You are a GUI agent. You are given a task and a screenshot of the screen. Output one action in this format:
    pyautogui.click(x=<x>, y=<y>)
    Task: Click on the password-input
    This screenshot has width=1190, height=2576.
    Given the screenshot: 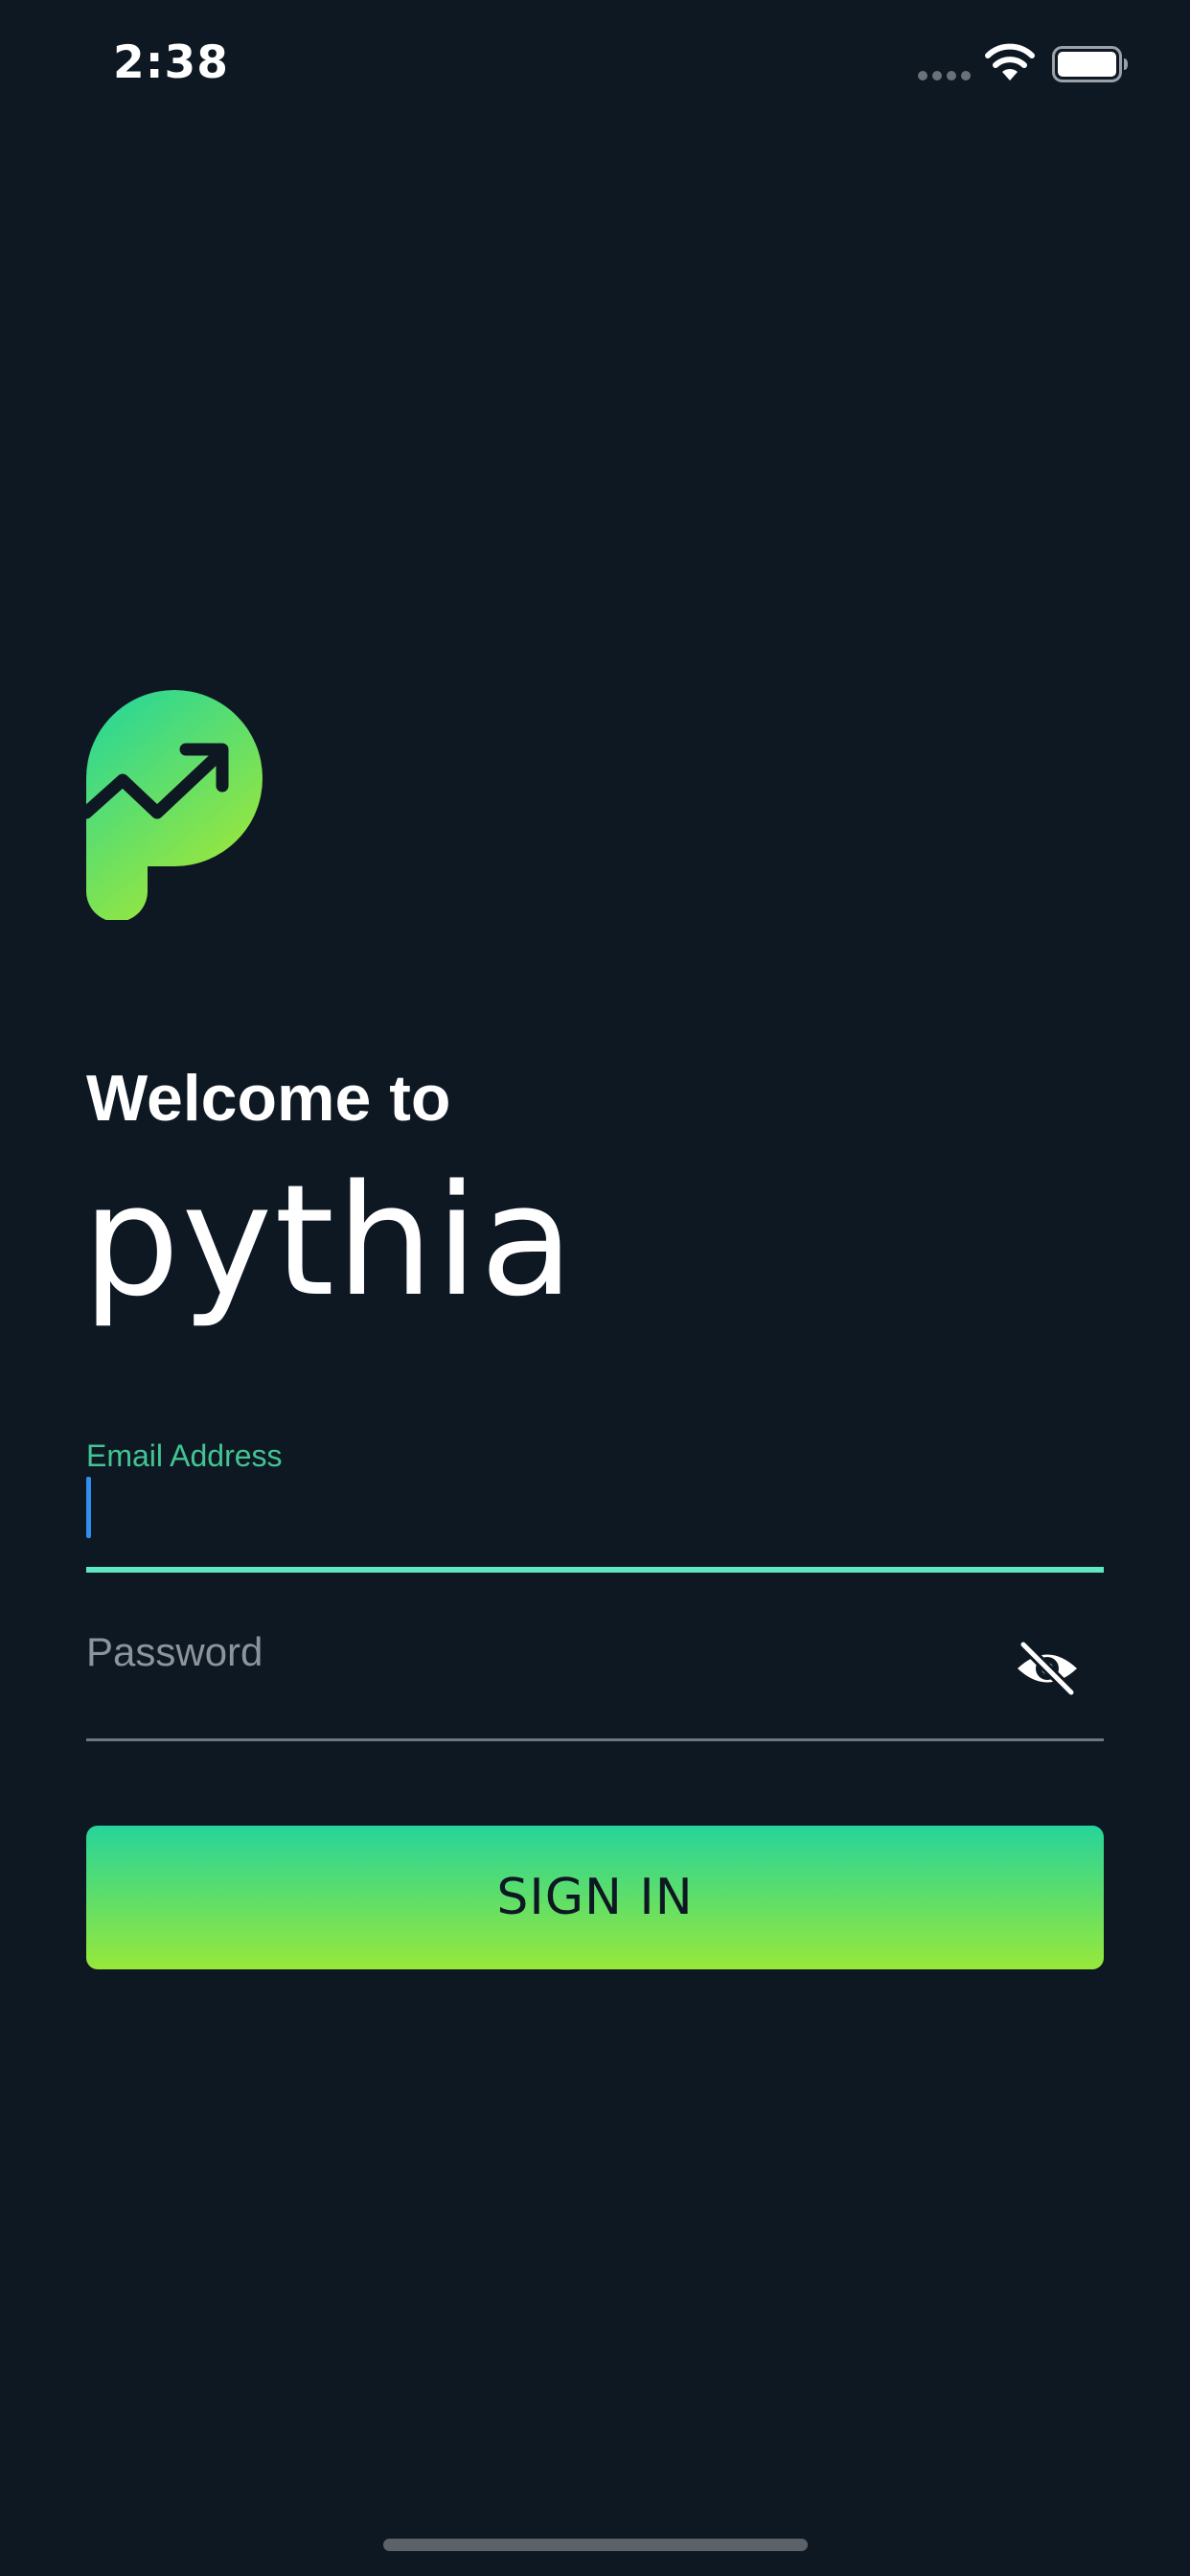 What is the action you would take?
    pyautogui.click(x=537, y=1658)
    